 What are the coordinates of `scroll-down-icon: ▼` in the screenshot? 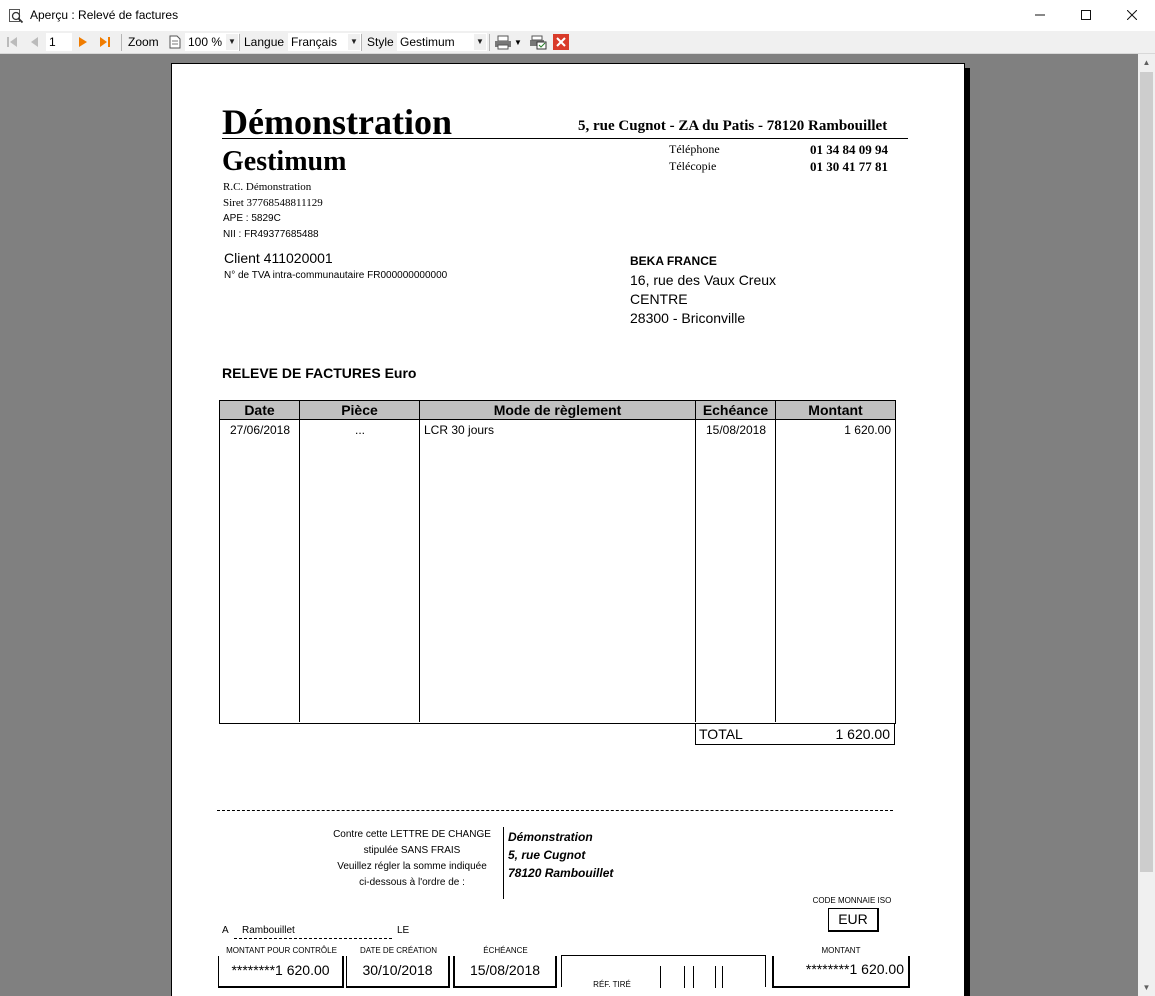 It's located at (1146, 987).